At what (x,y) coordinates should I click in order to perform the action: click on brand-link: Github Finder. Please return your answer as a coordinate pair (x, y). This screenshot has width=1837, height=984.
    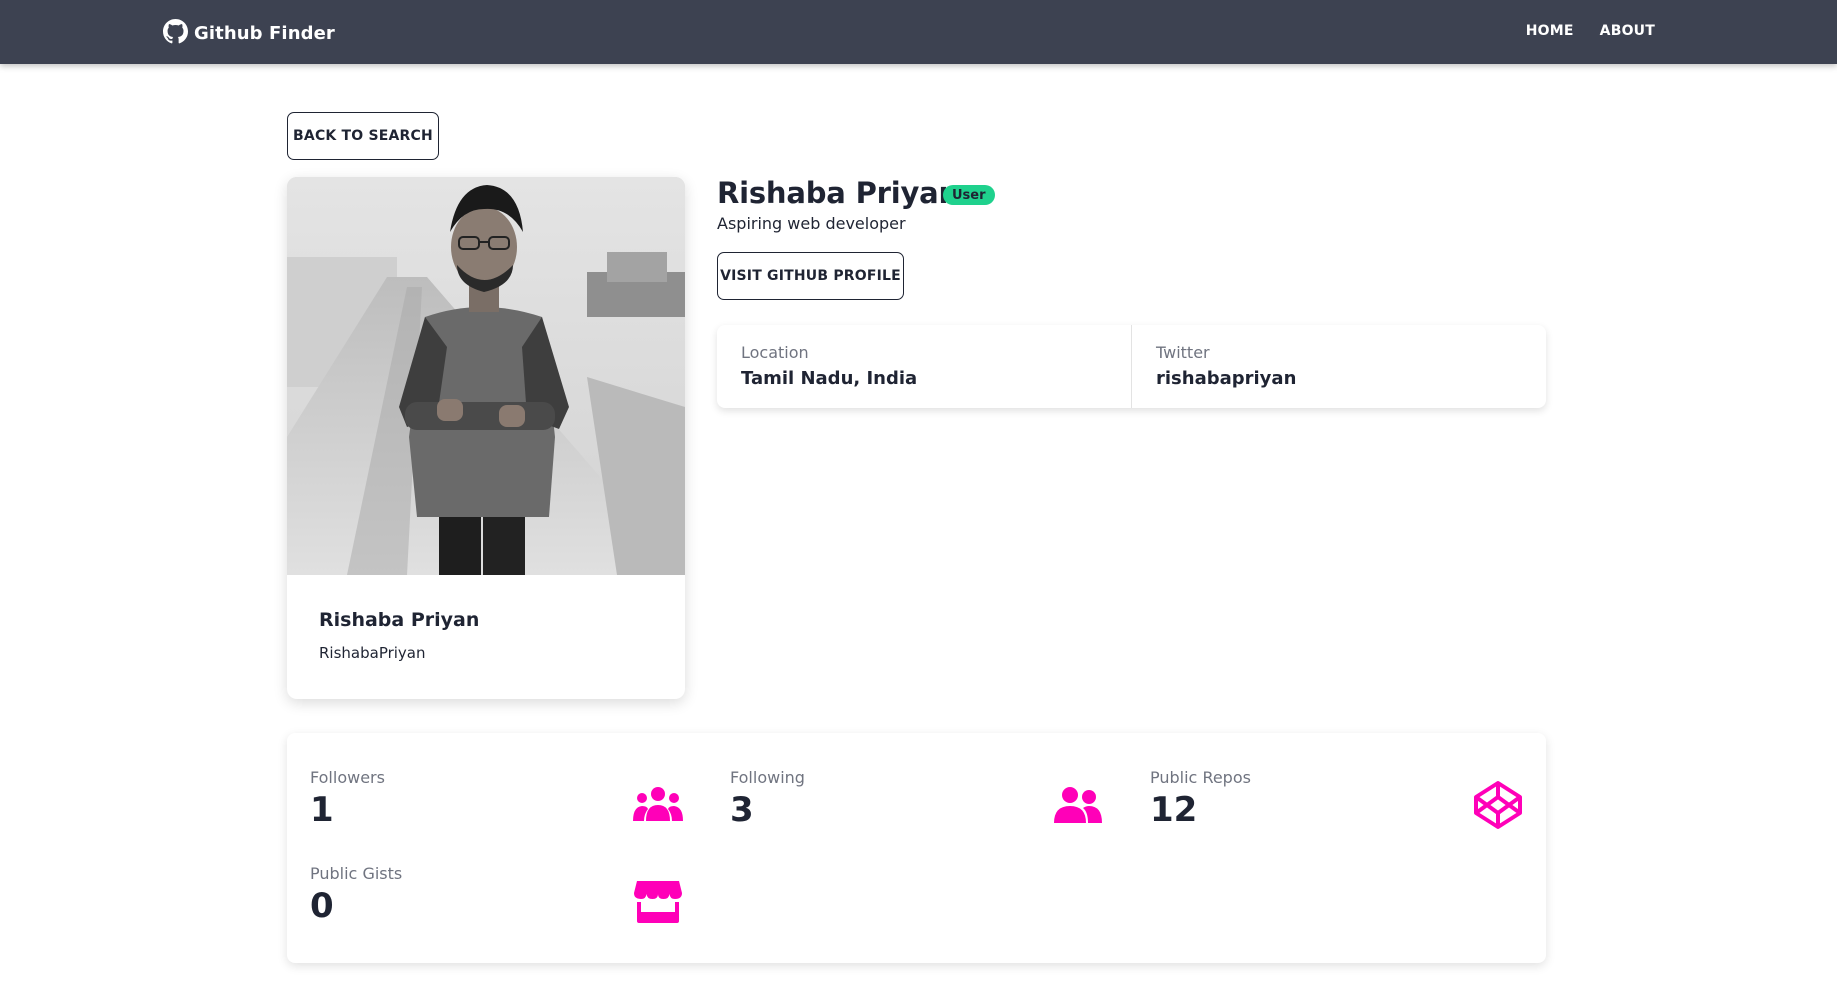
    Looking at the image, I should click on (249, 33).